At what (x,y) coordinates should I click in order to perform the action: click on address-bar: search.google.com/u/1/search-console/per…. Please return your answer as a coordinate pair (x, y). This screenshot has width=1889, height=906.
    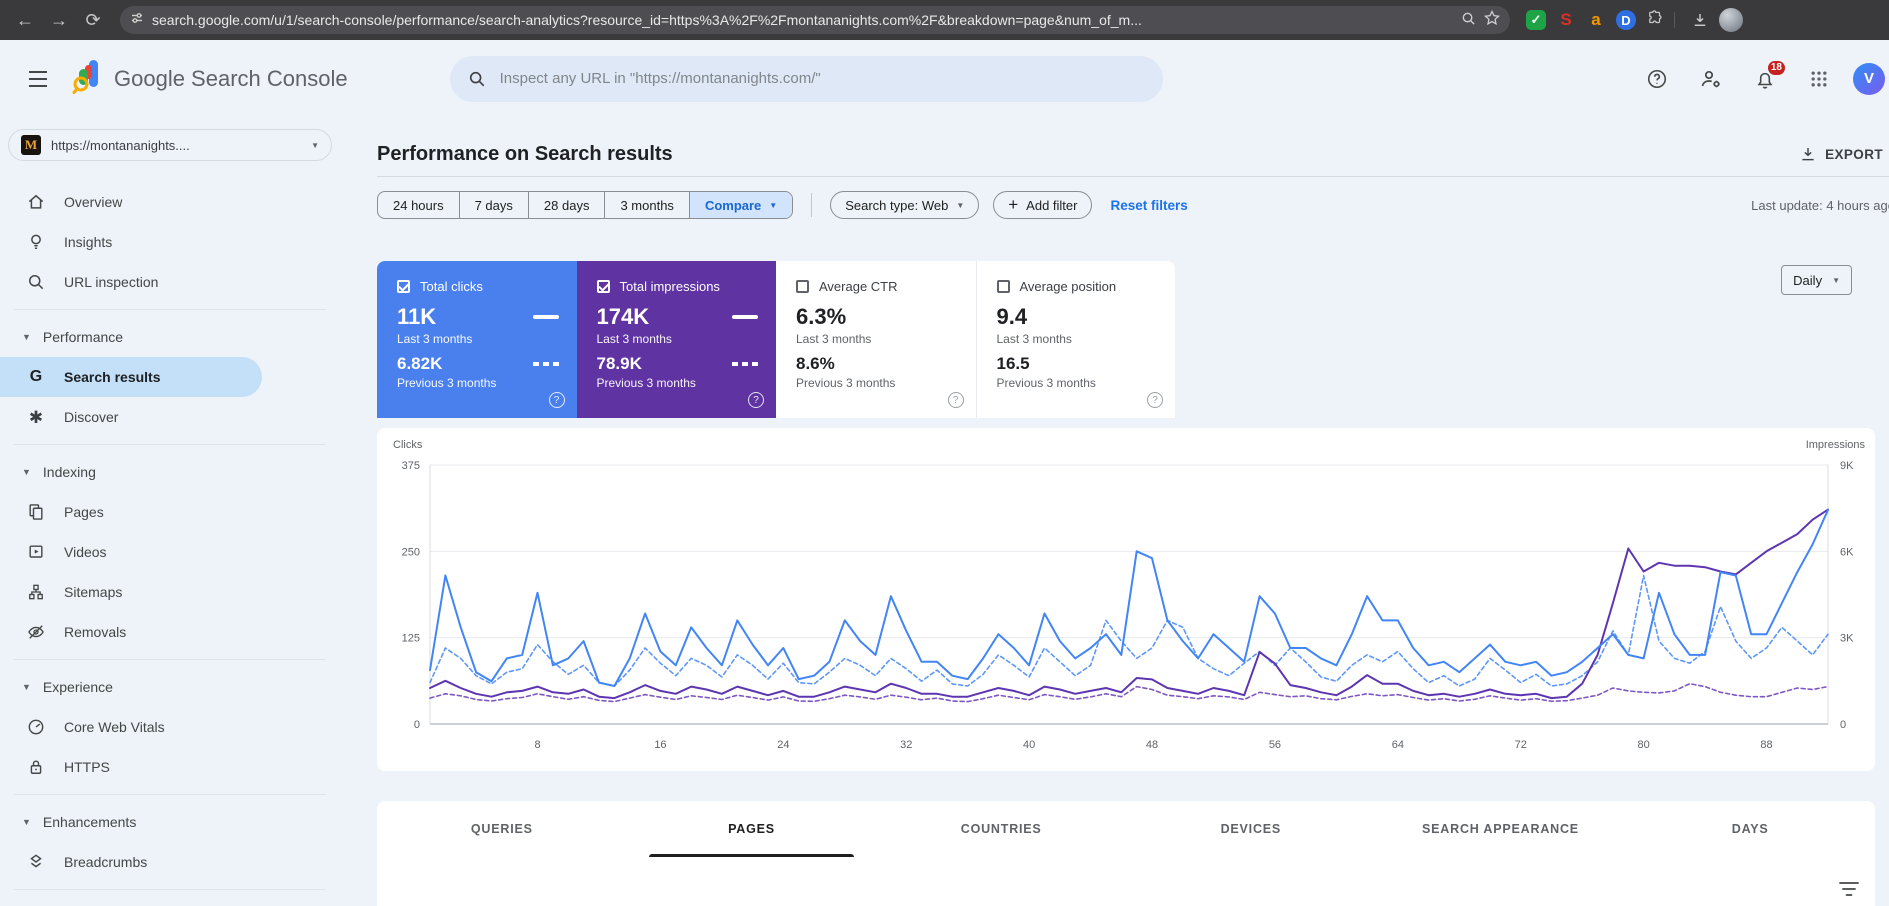
    Looking at the image, I should click on (815, 20).